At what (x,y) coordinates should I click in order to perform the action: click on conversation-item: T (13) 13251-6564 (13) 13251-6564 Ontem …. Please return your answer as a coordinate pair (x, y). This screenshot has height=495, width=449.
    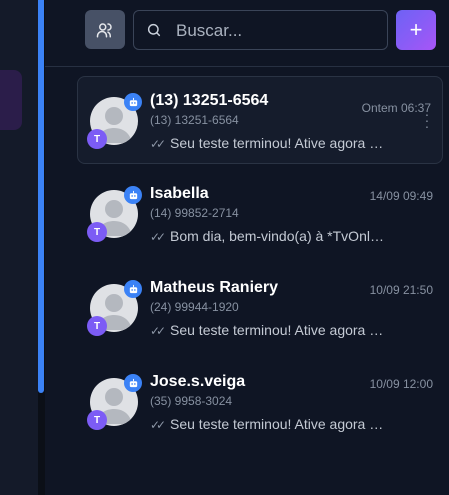
    Looking at the image, I should click on (260, 120).